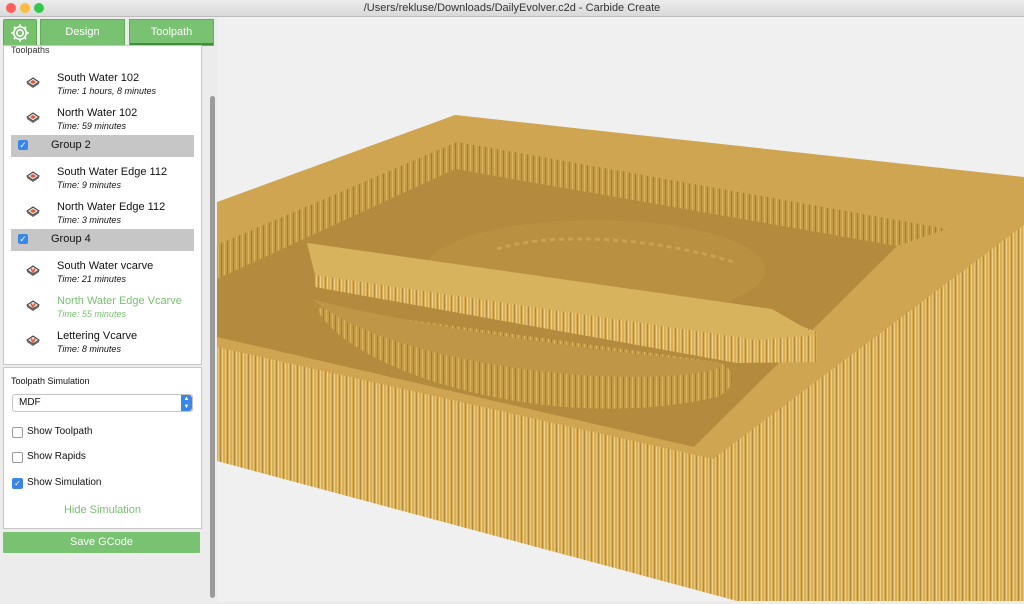 This screenshot has height=604, width=1024. Describe the element at coordinates (17, 483) in the screenshot. I see `show-simulation-checkbox: ✓` at that location.